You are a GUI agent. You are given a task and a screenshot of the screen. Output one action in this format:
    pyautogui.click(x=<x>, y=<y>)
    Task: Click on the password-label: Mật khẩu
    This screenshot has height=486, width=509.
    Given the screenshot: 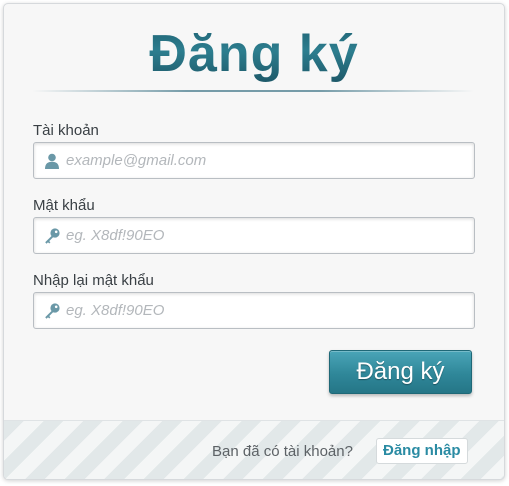 What is the action you would take?
    pyautogui.click(x=64, y=205)
    